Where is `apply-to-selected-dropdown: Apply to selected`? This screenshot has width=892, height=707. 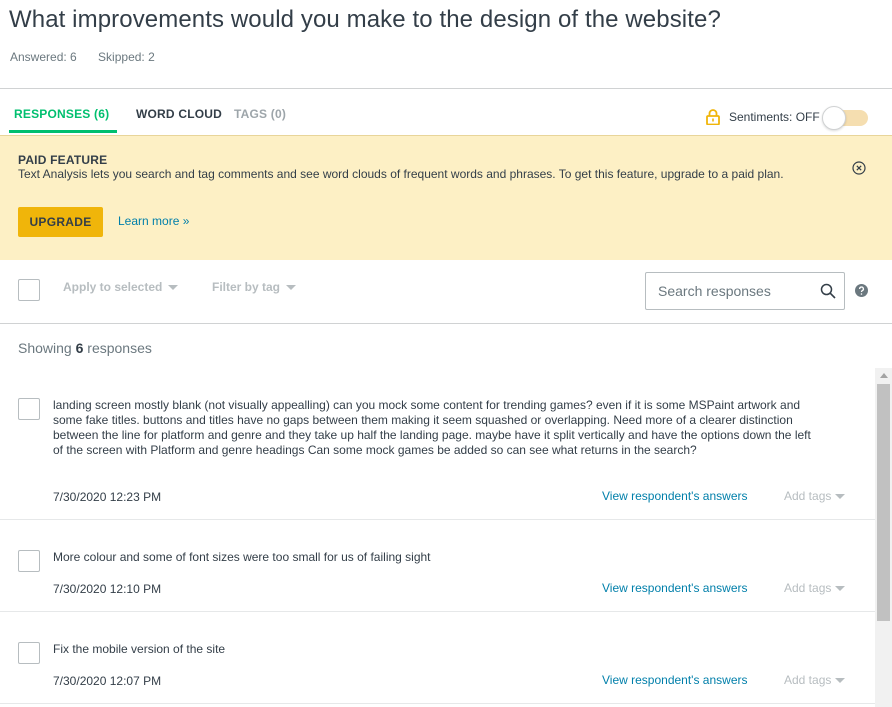
apply-to-selected-dropdown: Apply to selected is located at coordinates (121, 287).